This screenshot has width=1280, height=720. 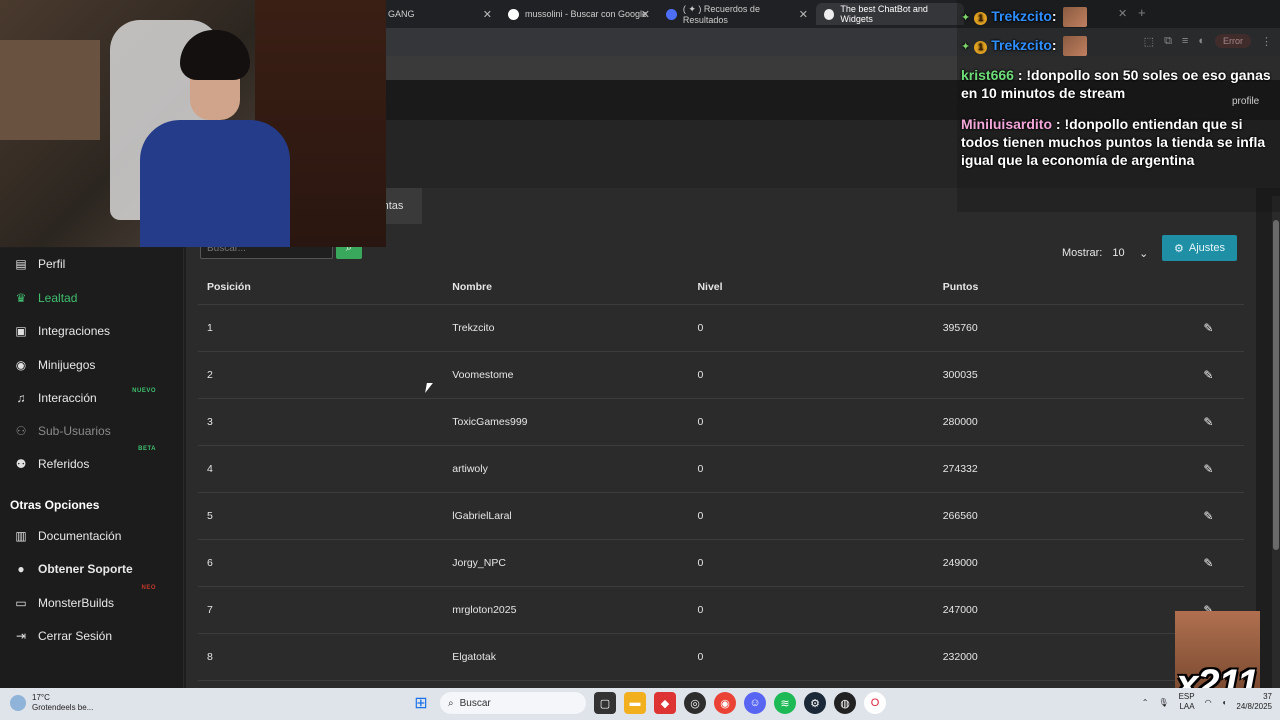 What do you see at coordinates (890, 14) in the screenshot?
I see `browser-tab-chatbot: The best ChatBot and Widgets` at bounding box center [890, 14].